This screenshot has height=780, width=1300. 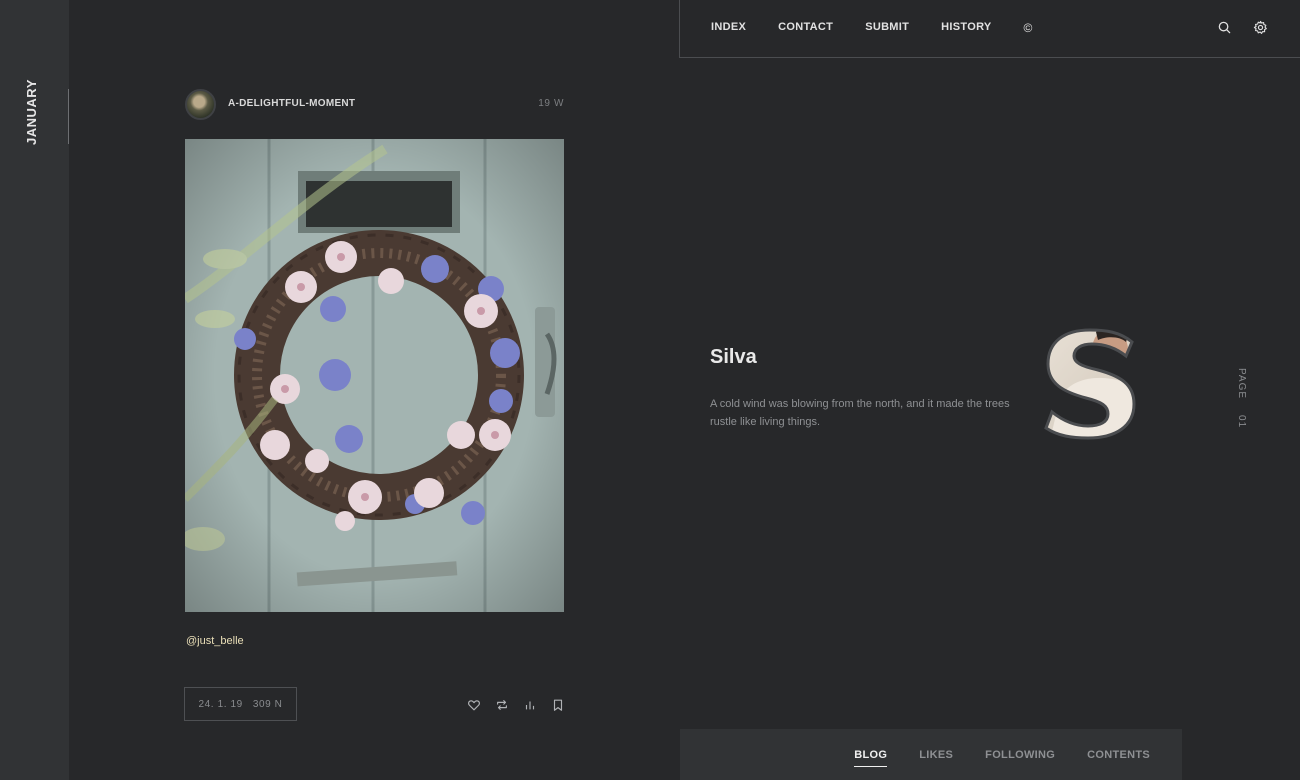 I want to click on gear-icon, so click(x=1260, y=27).